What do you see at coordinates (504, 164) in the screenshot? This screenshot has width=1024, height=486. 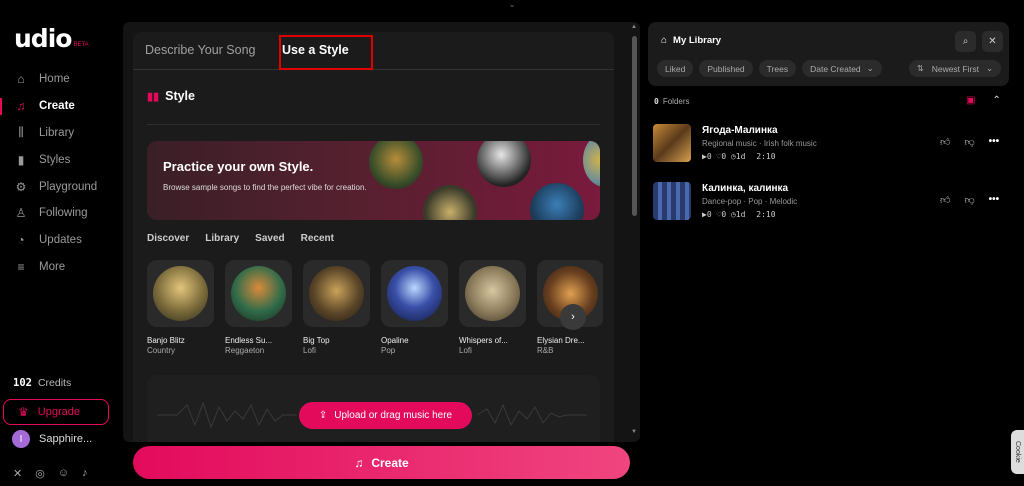 I see `banner-image-silhouette` at bounding box center [504, 164].